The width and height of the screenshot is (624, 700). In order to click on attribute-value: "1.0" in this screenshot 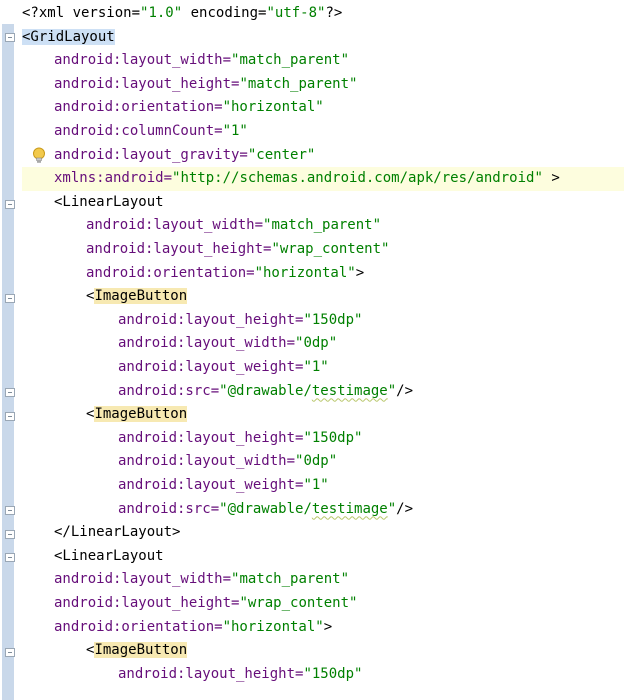, I will do `click(161, 13)`.